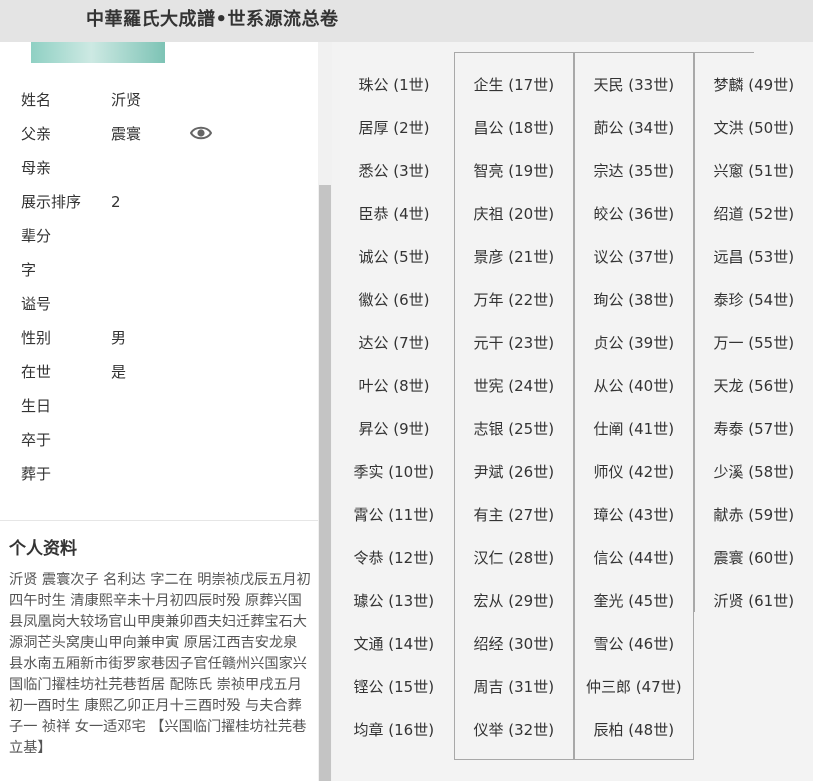 Image resolution: width=813 pixels, height=781 pixels. Describe the element at coordinates (514, 85) in the screenshot. I see `generation-node: 企生 (17世)` at that location.